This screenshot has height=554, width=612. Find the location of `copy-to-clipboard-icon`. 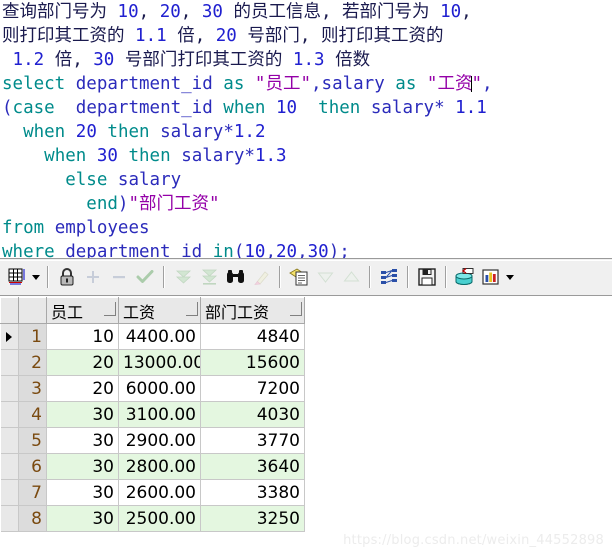

copy-to-clipboard-icon is located at coordinates (299, 277).